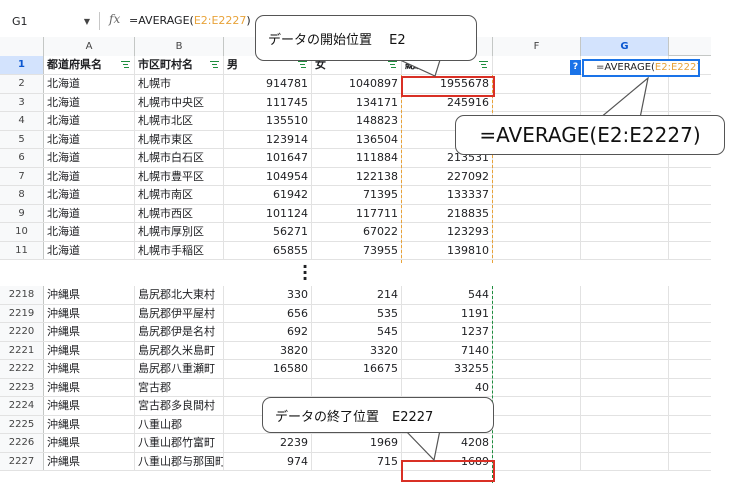 The image size is (741, 485). I want to click on column-header-g: G, so click(625, 46).